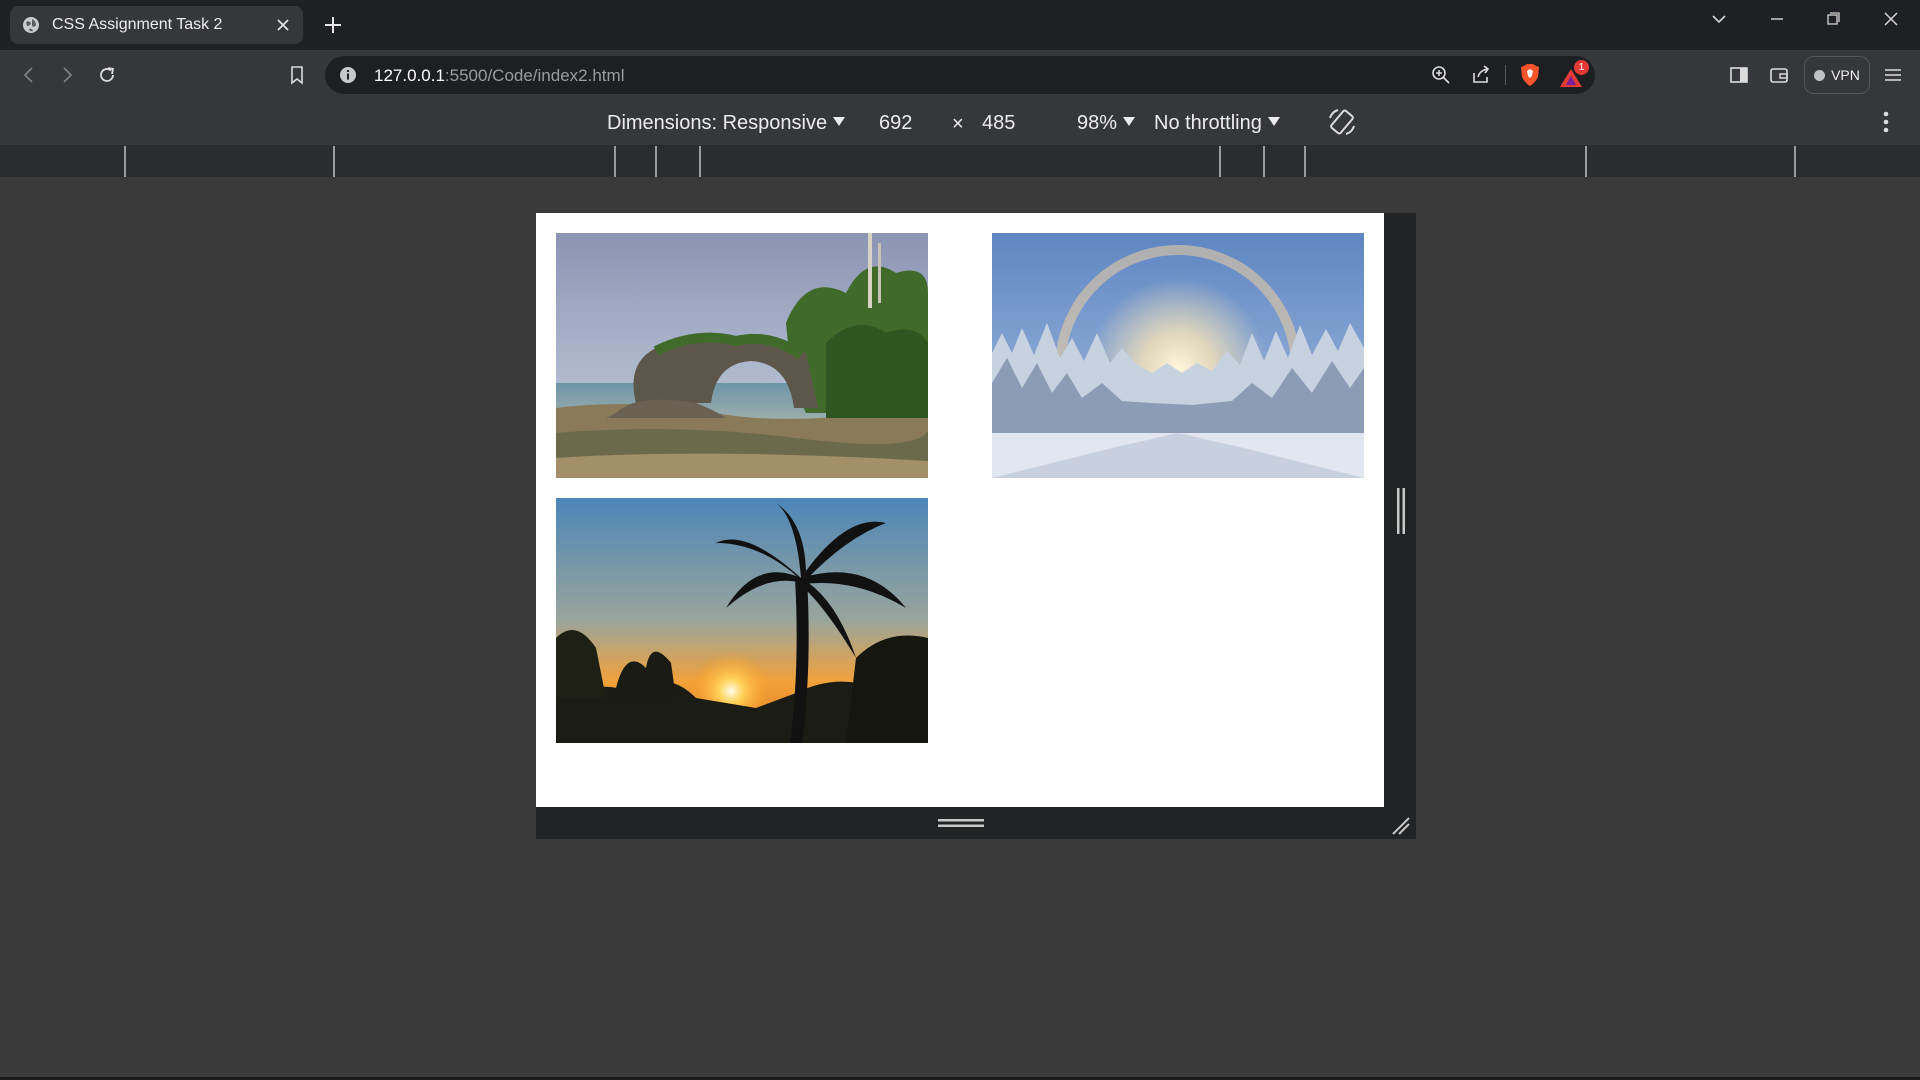 This screenshot has width=1920, height=1080. Describe the element at coordinates (283, 25) in the screenshot. I see `close-tab-icon` at that location.